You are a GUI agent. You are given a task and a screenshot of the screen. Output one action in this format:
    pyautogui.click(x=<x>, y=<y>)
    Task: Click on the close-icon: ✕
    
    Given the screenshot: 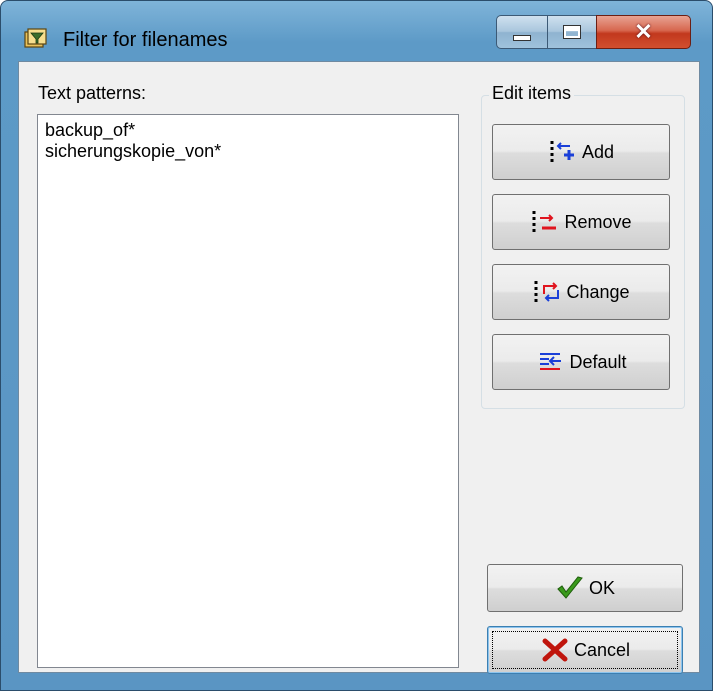 What is the action you would take?
    pyautogui.click(x=643, y=31)
    